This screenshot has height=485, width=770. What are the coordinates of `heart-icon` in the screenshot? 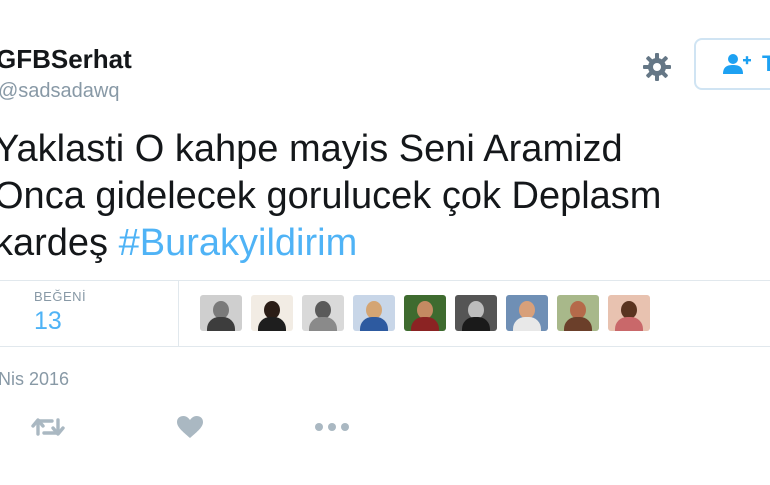 It's located at (190, 427).